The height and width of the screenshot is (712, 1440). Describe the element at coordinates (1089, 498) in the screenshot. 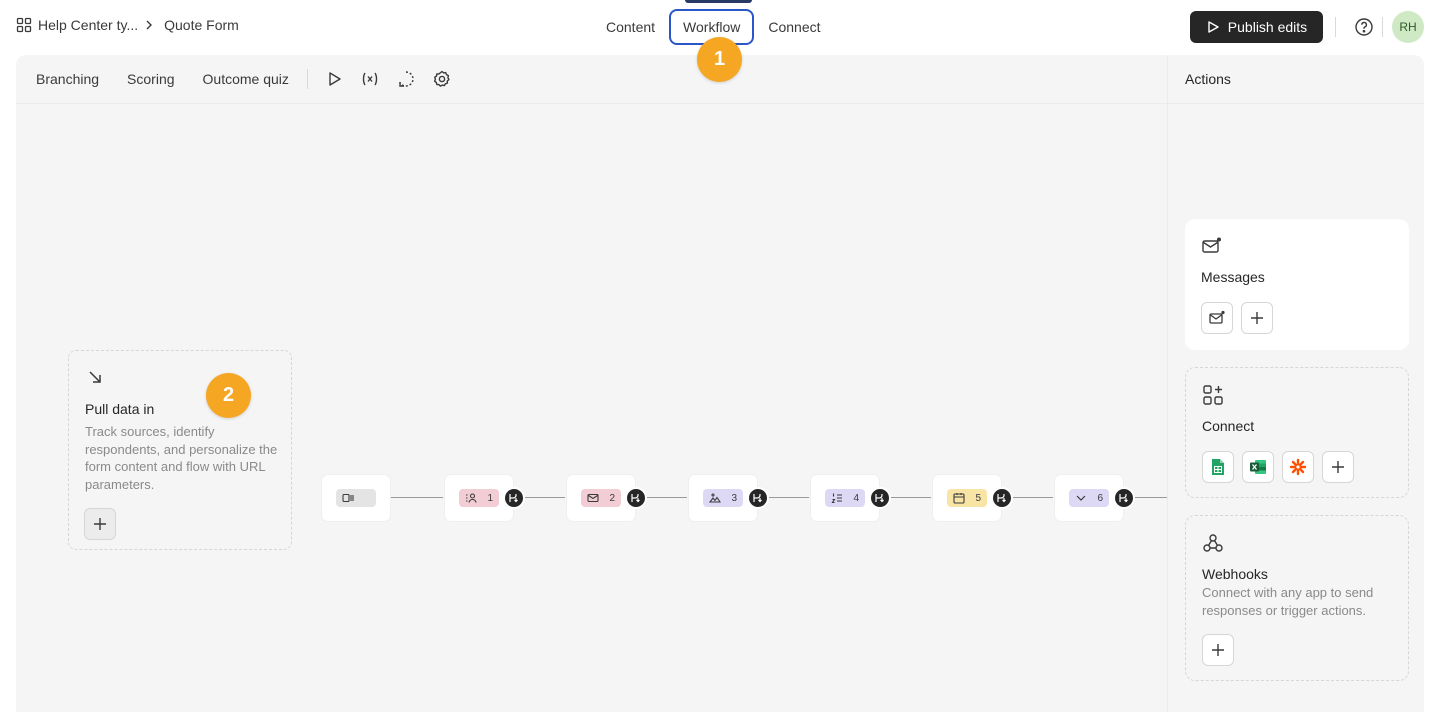

I see `step-type-pill: 6` at that location.